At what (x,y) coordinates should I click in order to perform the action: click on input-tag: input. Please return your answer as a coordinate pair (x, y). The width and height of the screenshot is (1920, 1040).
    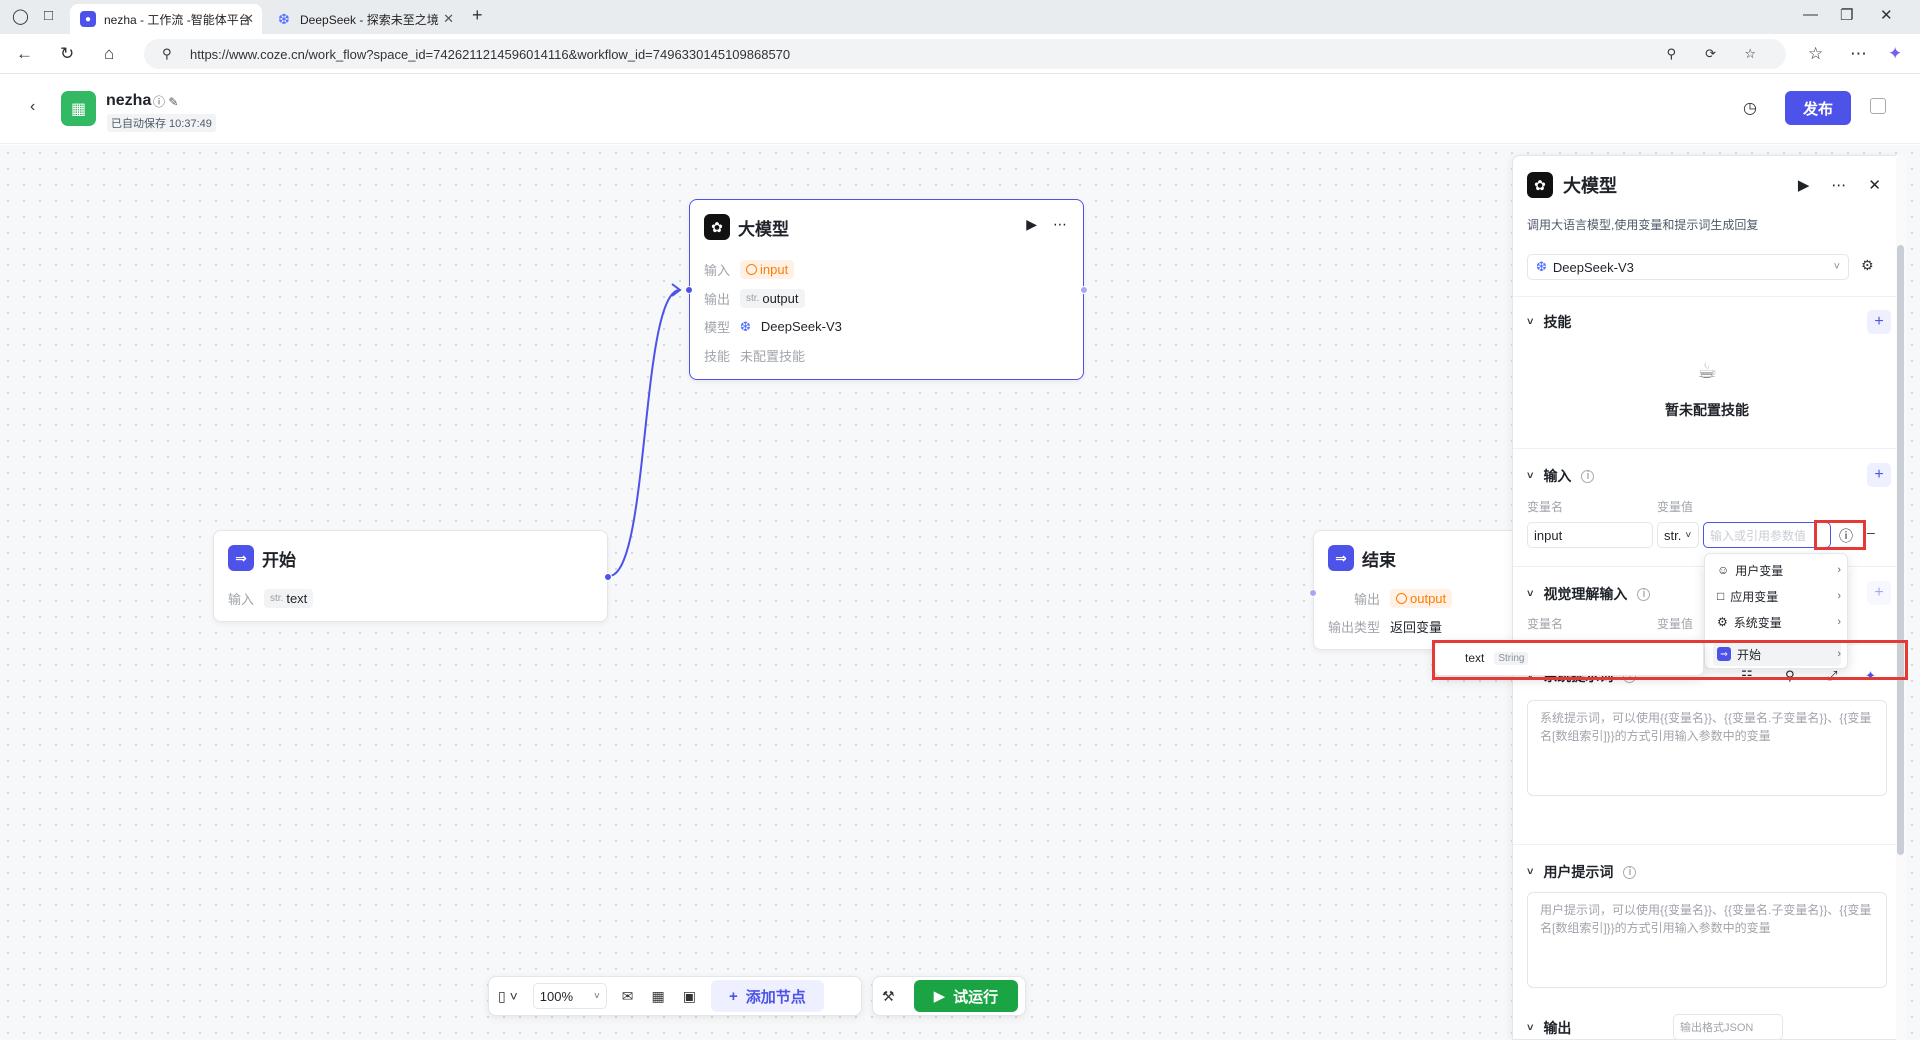
    Looking at the image, I should click on (767, 269).